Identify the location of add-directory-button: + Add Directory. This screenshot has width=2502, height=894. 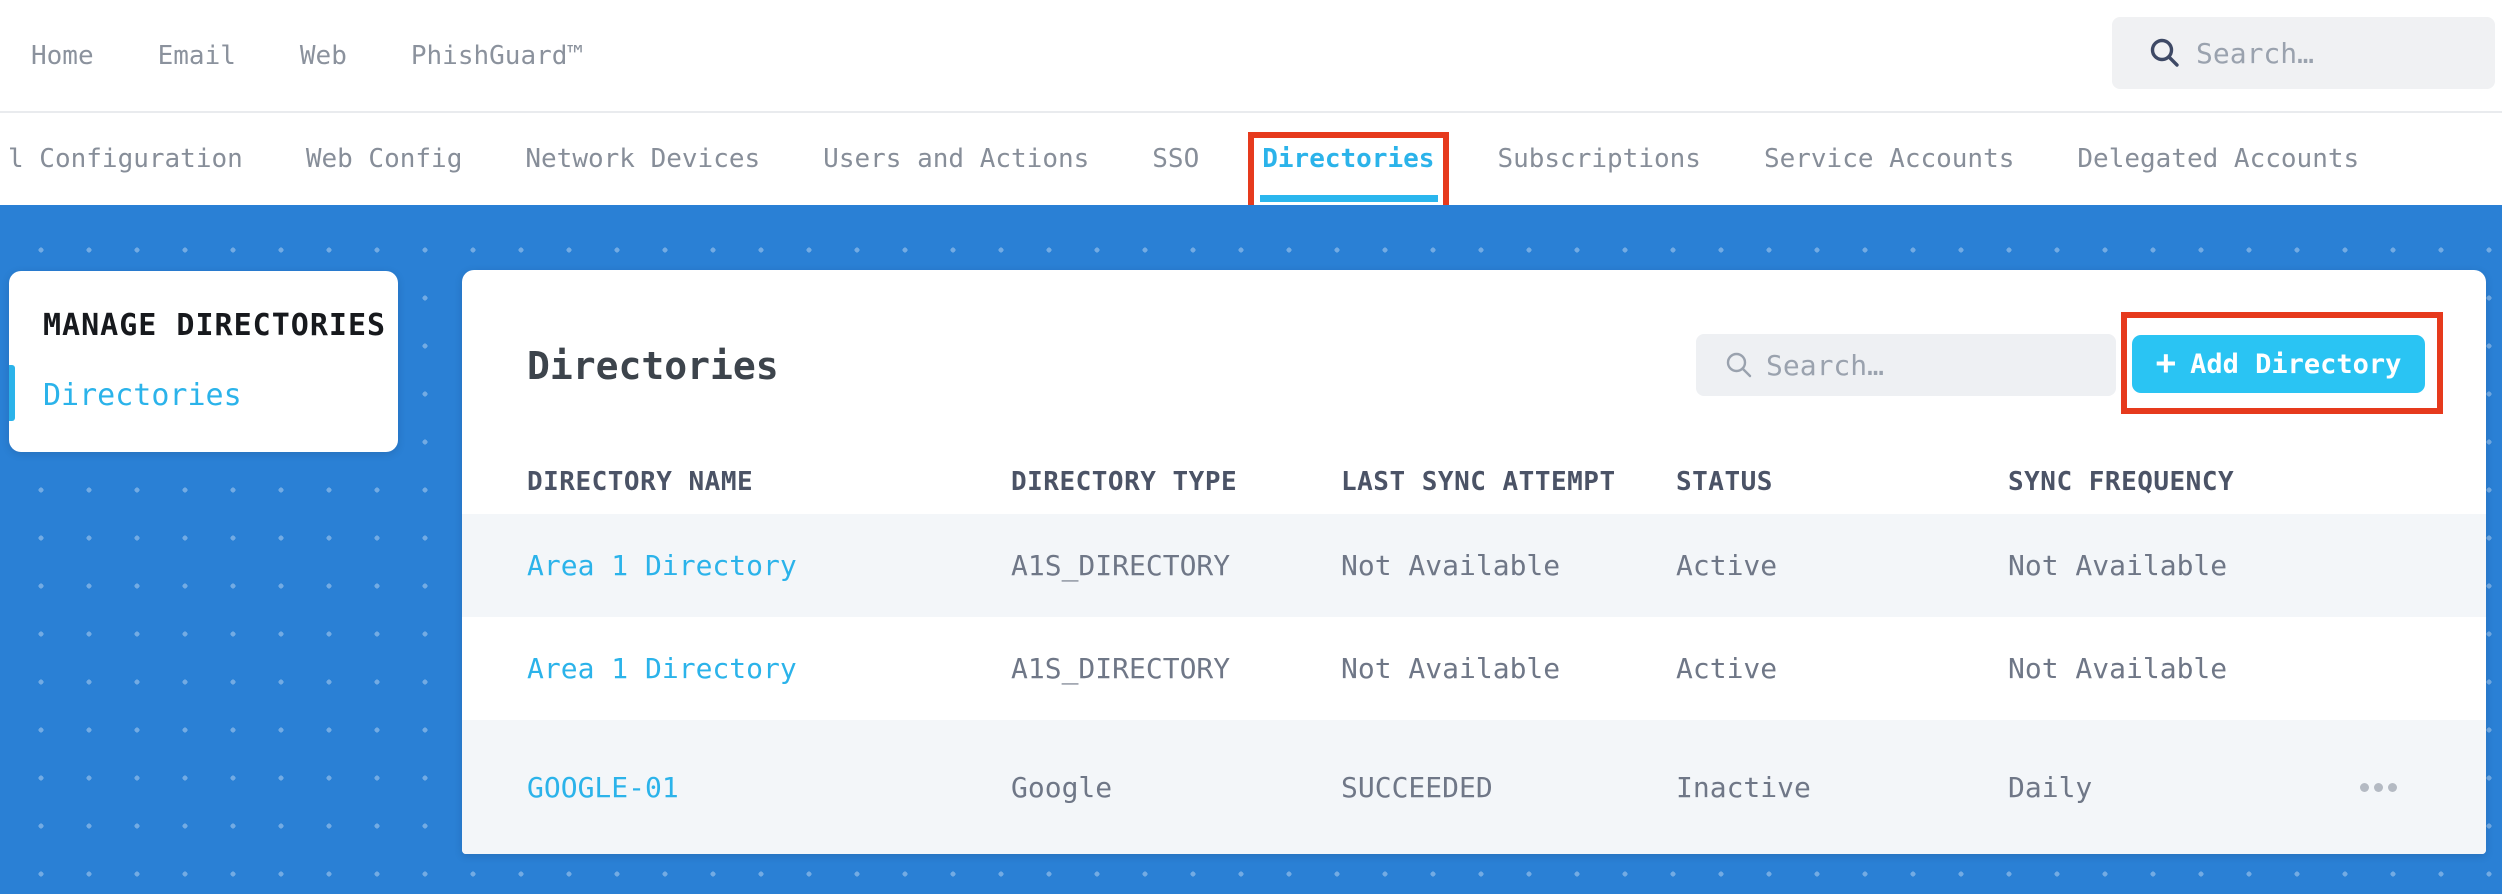
(2278, 364).